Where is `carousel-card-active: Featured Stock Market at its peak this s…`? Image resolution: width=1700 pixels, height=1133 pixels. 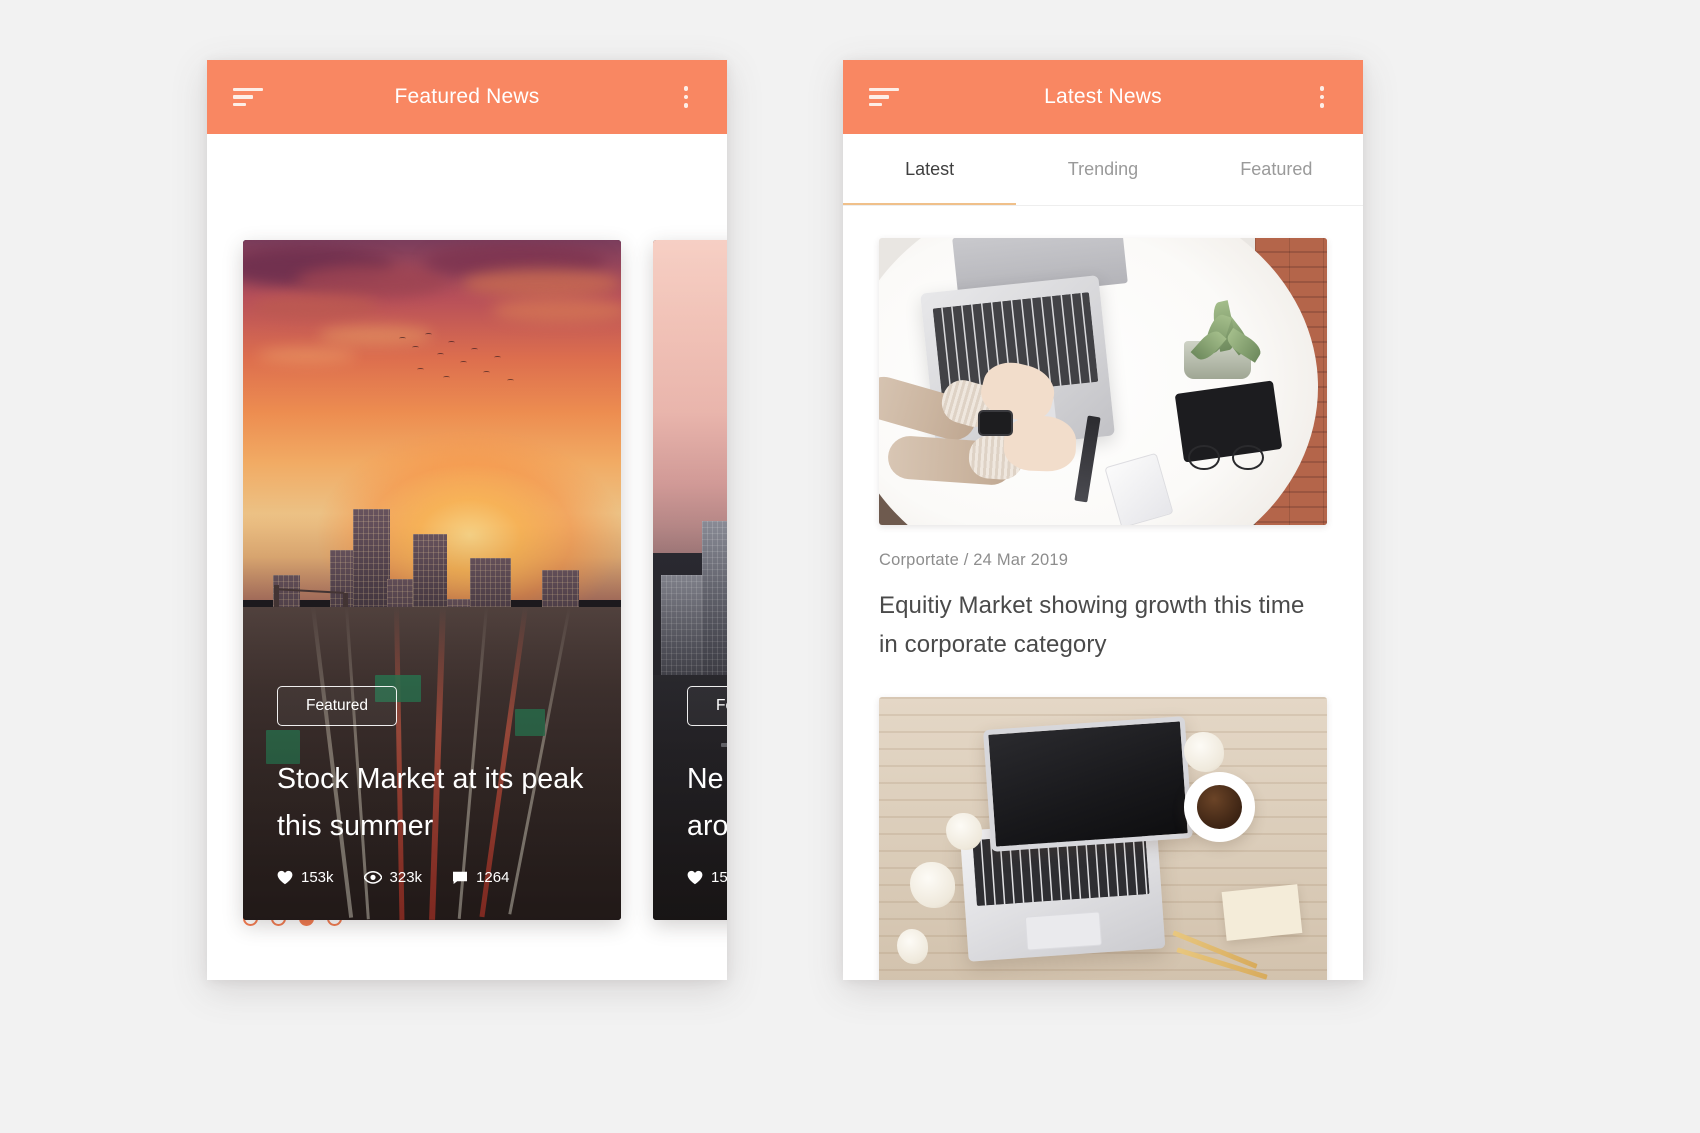
carousel-card-active: Featured Stock Market at its peak this s… is located at coordinates (432, 580).